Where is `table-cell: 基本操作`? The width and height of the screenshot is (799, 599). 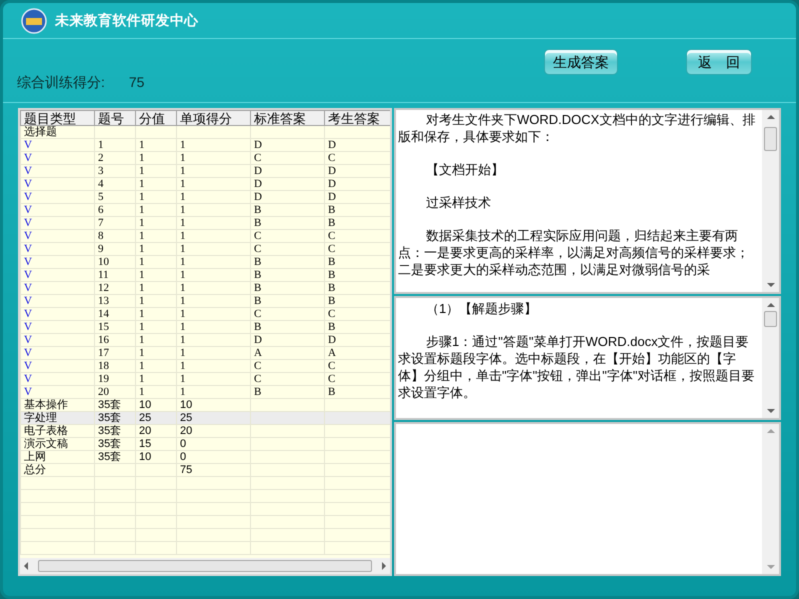 table-cell: 基本操作 is located at coordinates (46, 404).